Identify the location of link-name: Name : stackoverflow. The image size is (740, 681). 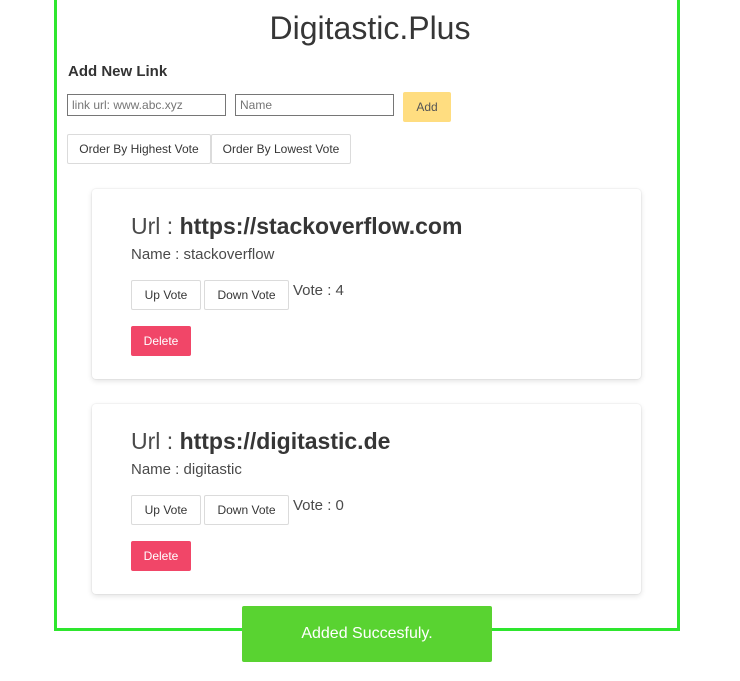
(203, 254).